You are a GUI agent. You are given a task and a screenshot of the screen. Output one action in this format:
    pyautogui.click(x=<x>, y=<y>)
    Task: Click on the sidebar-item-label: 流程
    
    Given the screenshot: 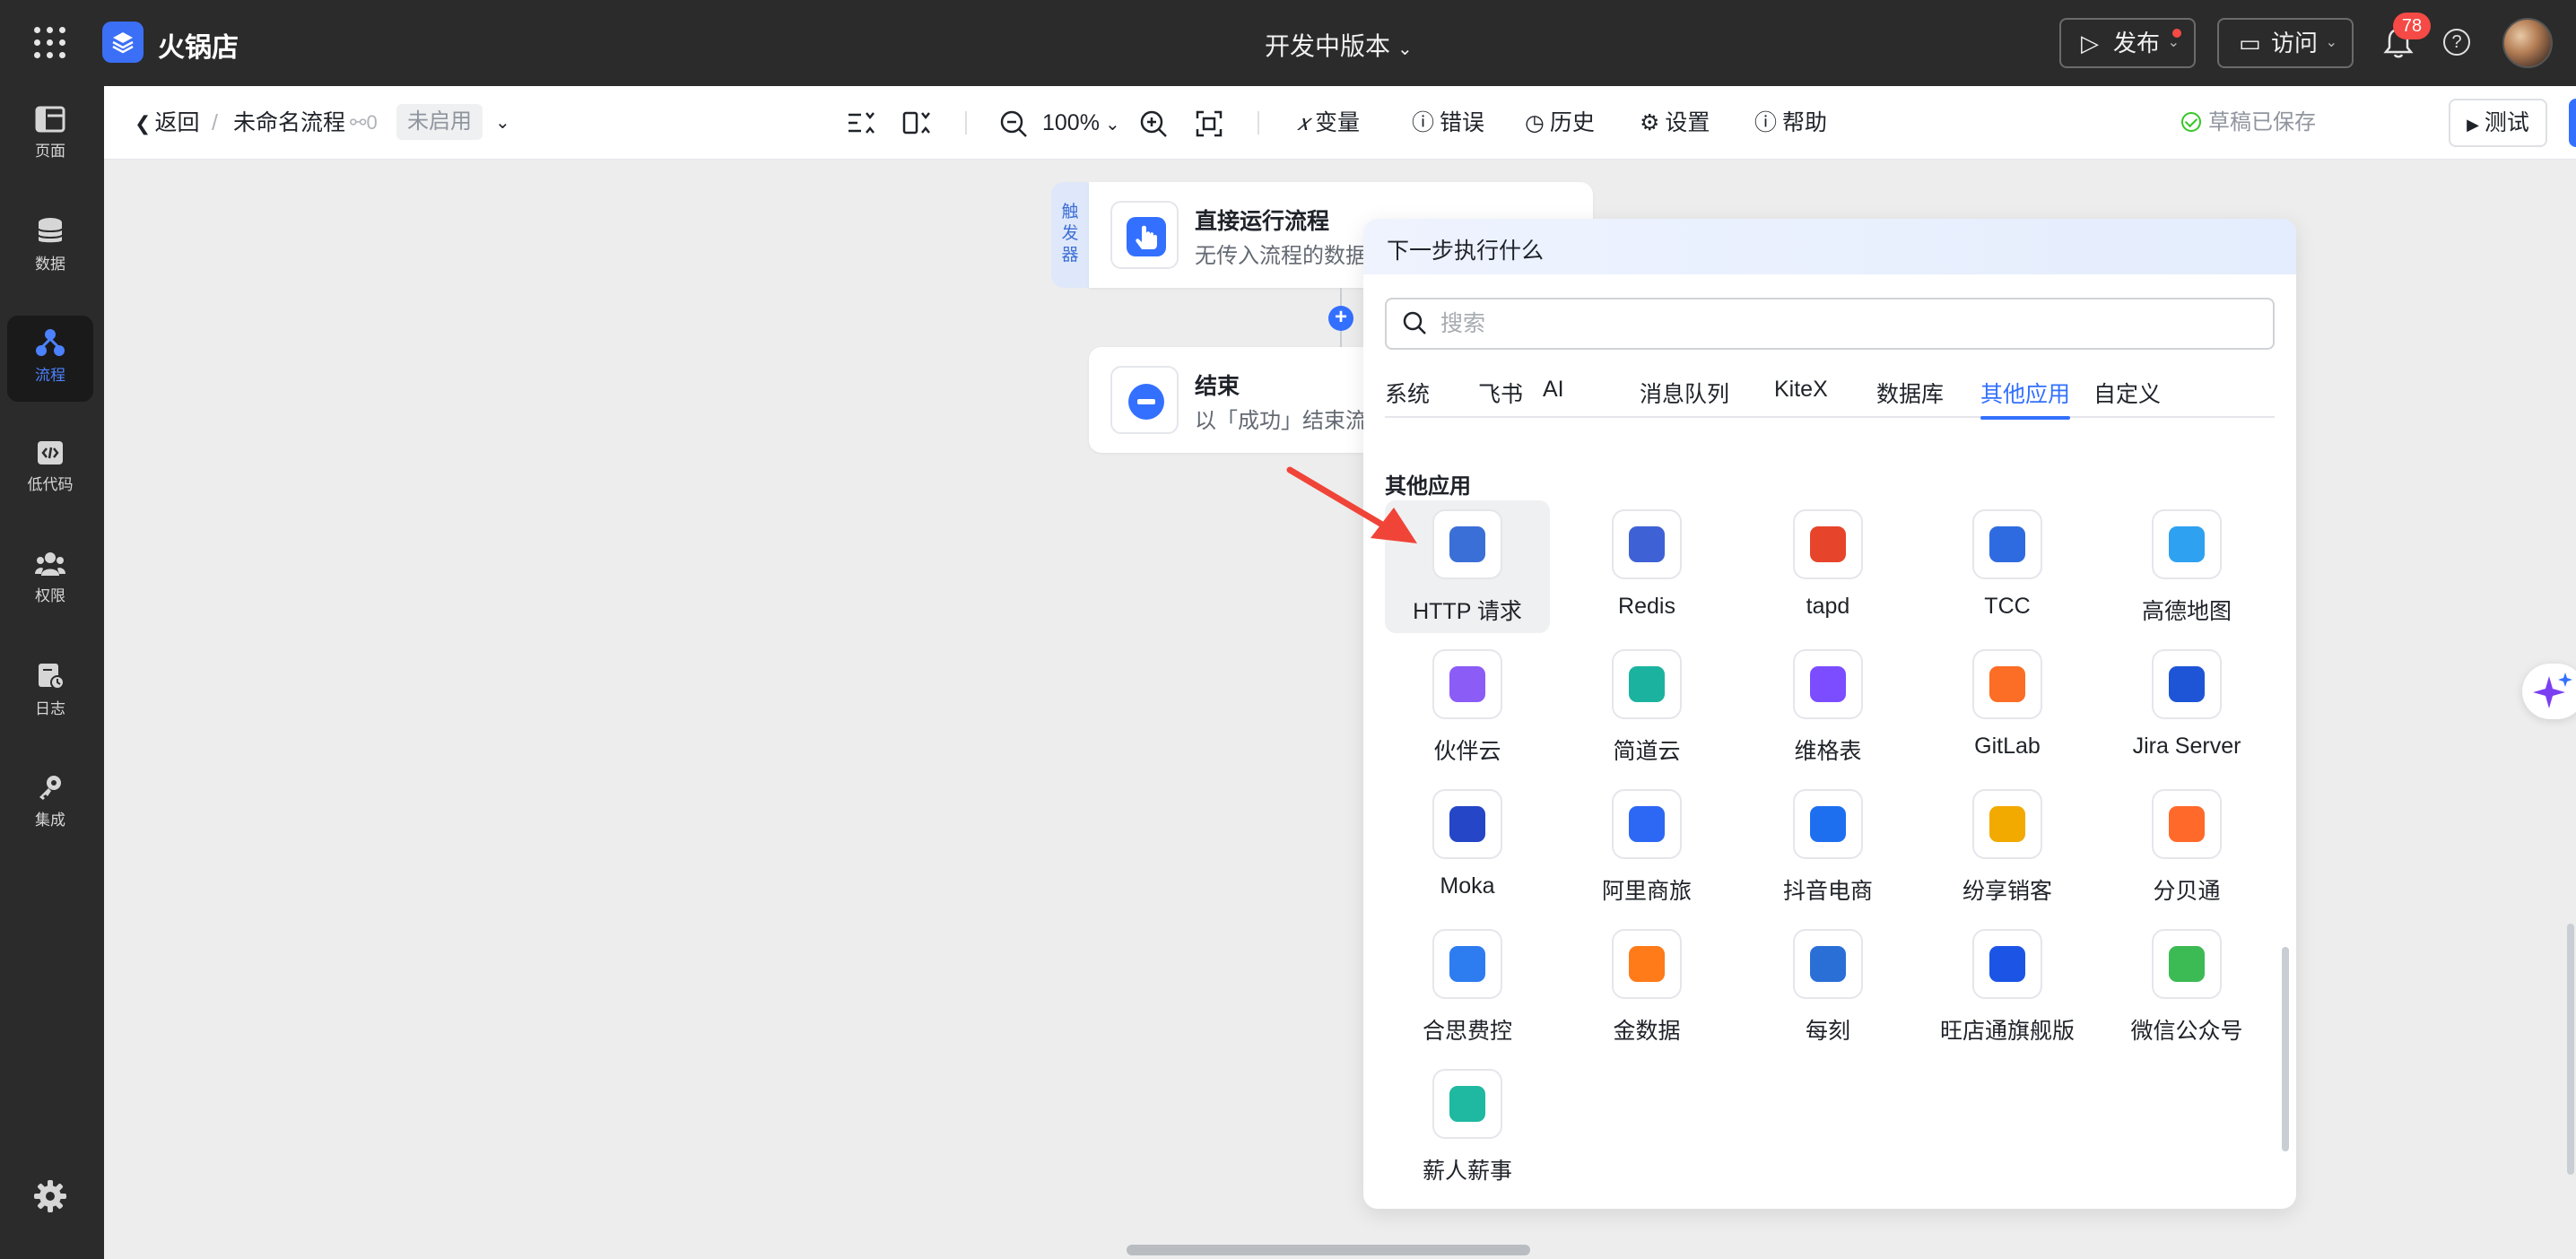 What is the action you would take?
    pyautogui.click(x=50, y=375)
    